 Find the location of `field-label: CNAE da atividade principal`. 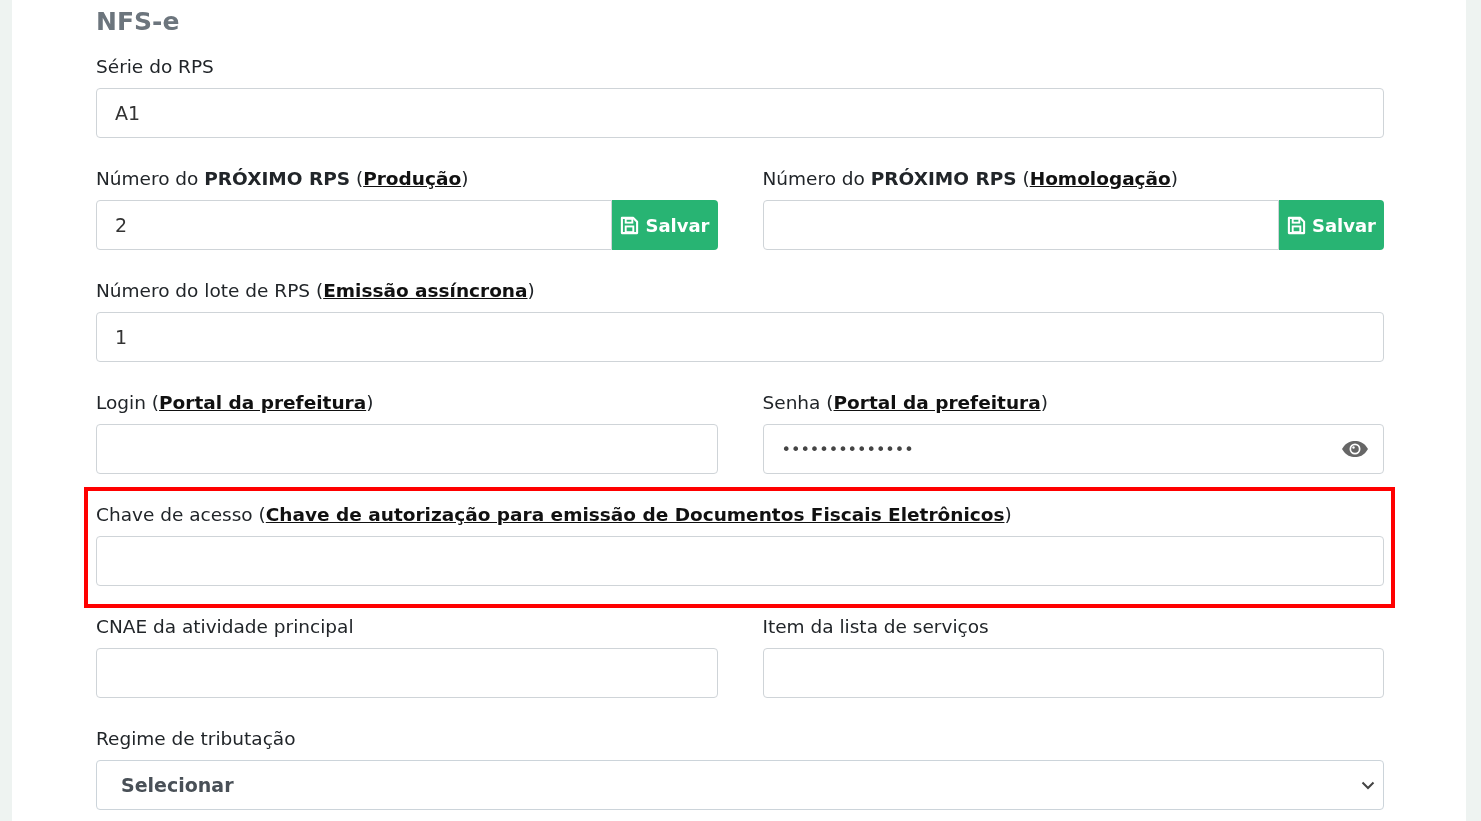

field-label: CNAE da atividade principal is located at coordinates (225, 627).